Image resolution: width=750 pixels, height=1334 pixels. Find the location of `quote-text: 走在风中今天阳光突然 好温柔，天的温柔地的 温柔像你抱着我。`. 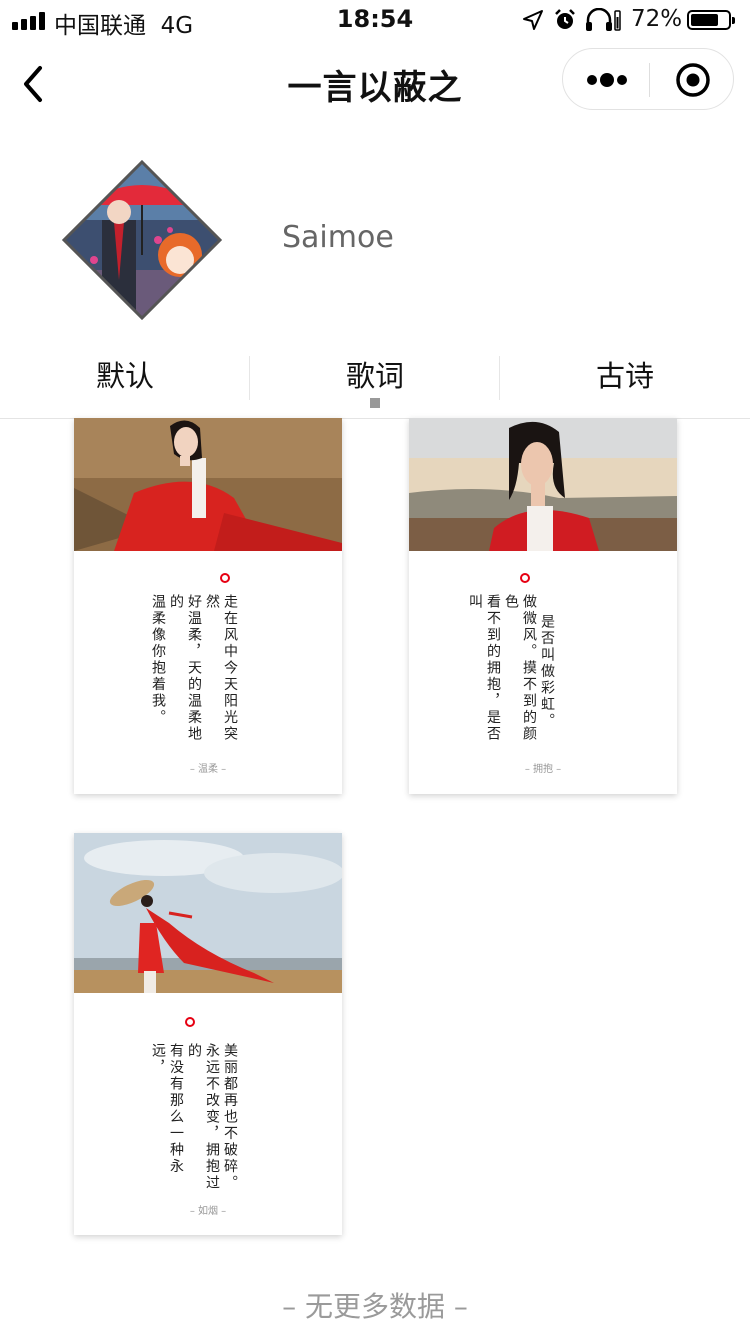

quote-text: 走在风中今天阳光突然 好温柔，天的温柔地的 温柔像你抱着我。 is located at coordinates (194, 668).